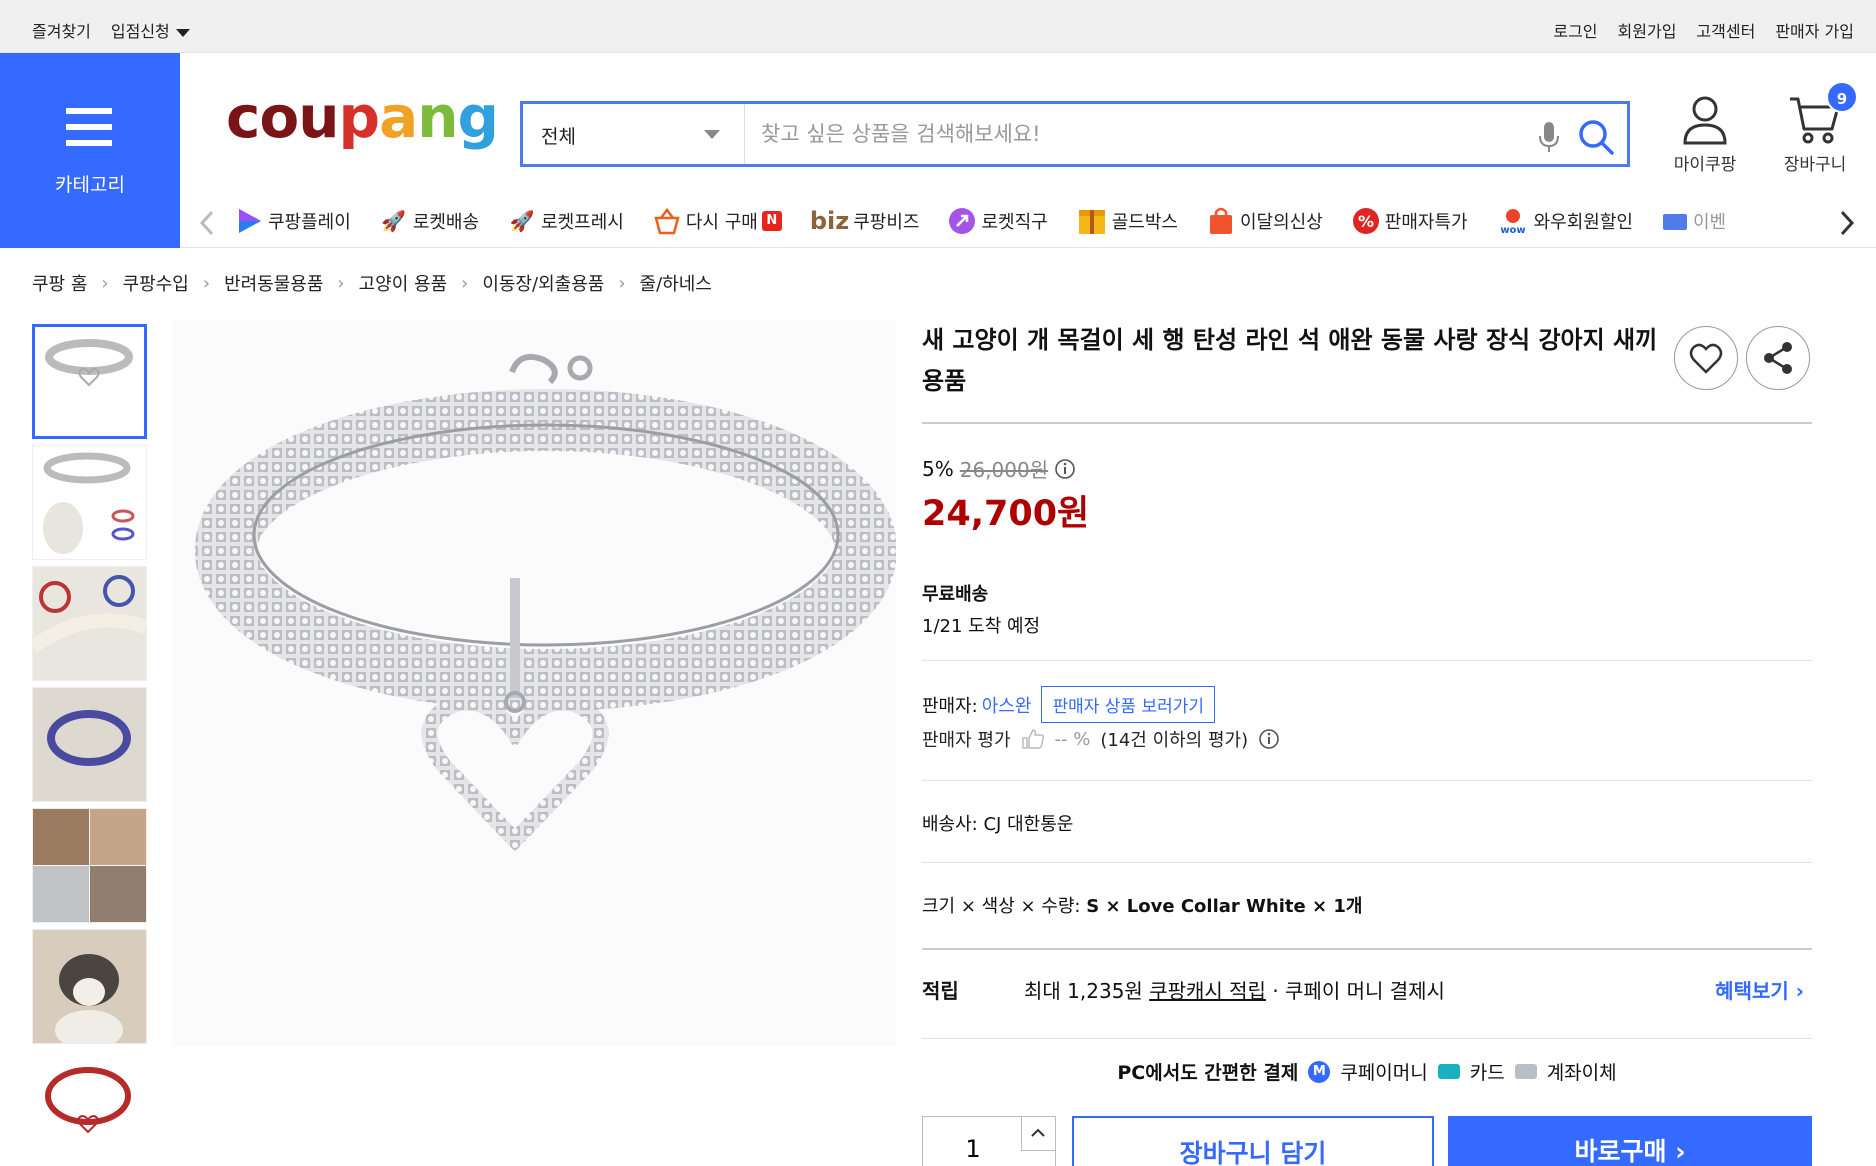 The image size is (1876, 1166). Describe the element at coordinates (362, 117) in the screenshot. I see `coupang-logo: coupang` at that location.